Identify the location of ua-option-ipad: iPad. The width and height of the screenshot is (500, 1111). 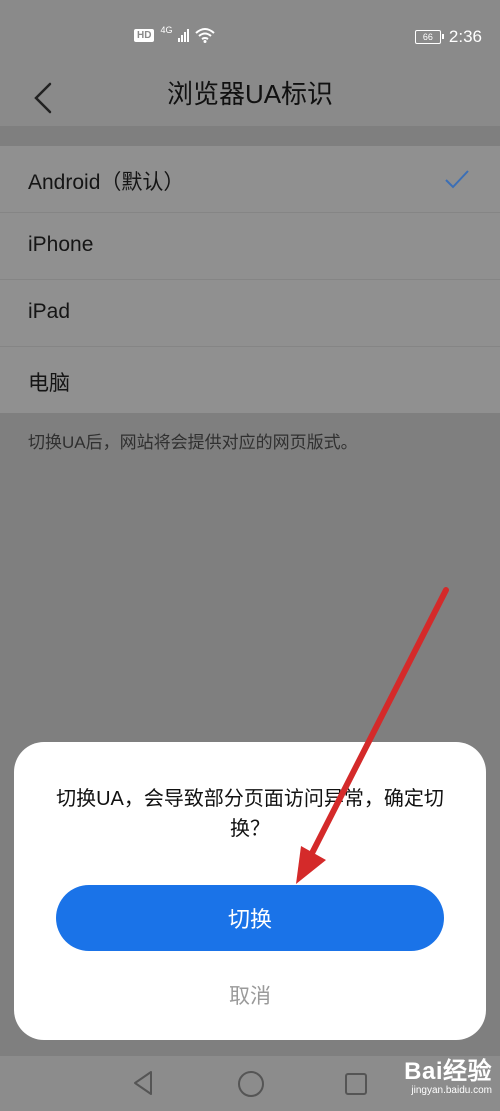
(250, 313).